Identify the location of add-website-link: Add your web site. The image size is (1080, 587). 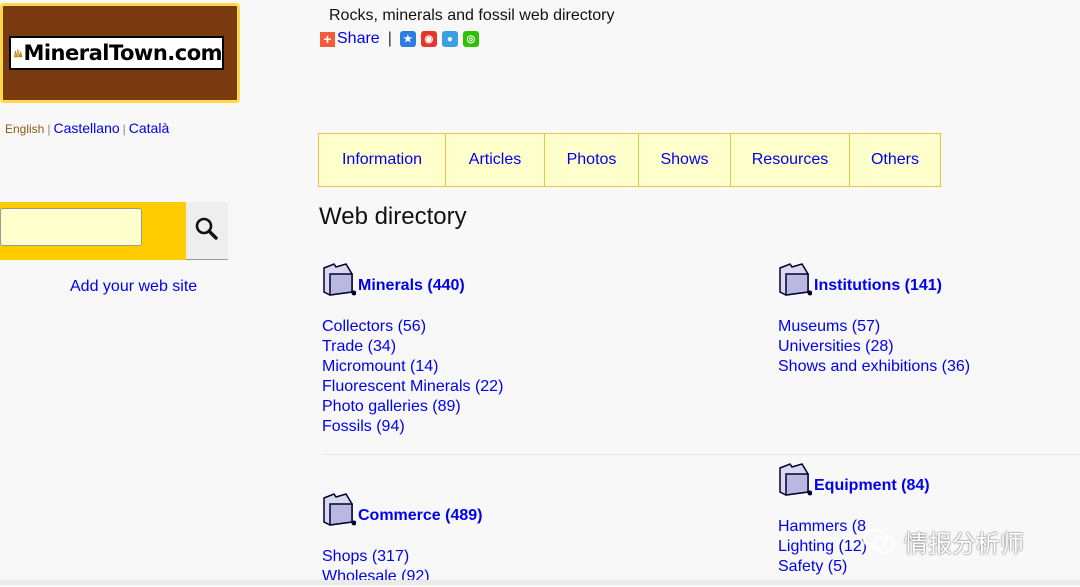
(133, 287).